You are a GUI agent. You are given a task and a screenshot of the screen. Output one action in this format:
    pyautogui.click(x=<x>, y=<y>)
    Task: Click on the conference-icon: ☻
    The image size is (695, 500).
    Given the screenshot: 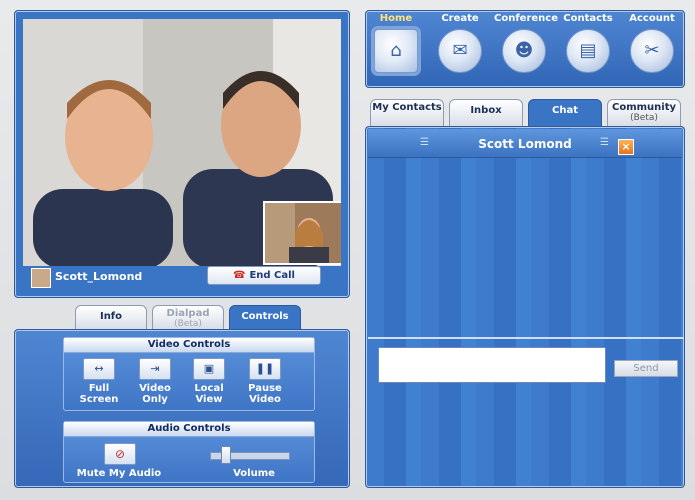 What is the action you would take?
    pyautogui.click(x=524, y=51)
    